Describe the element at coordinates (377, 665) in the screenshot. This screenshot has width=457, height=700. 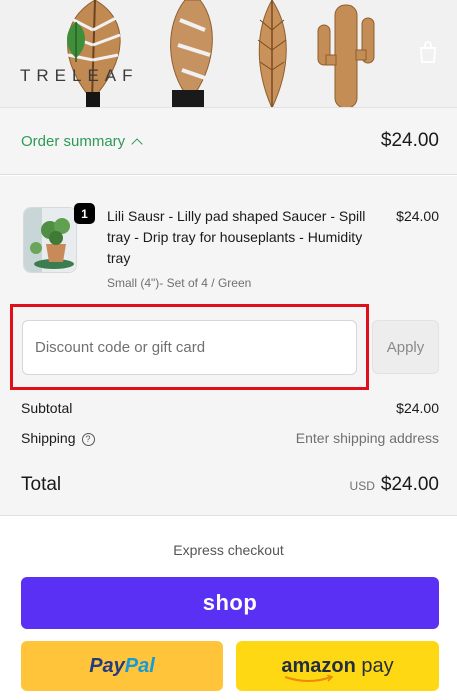
I see `amazon-pay-label: pay` at that location.